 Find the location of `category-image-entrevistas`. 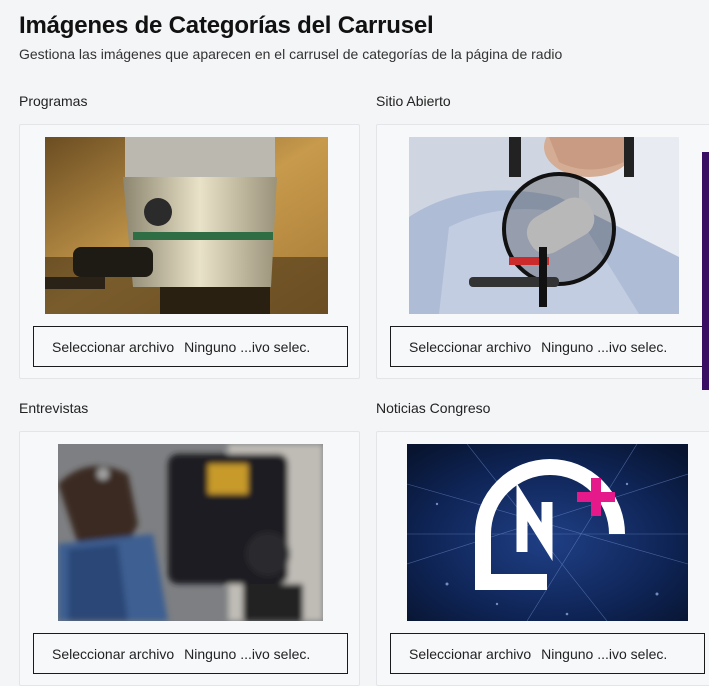

category-image-entrevistas is located at coordinates (190, 532).